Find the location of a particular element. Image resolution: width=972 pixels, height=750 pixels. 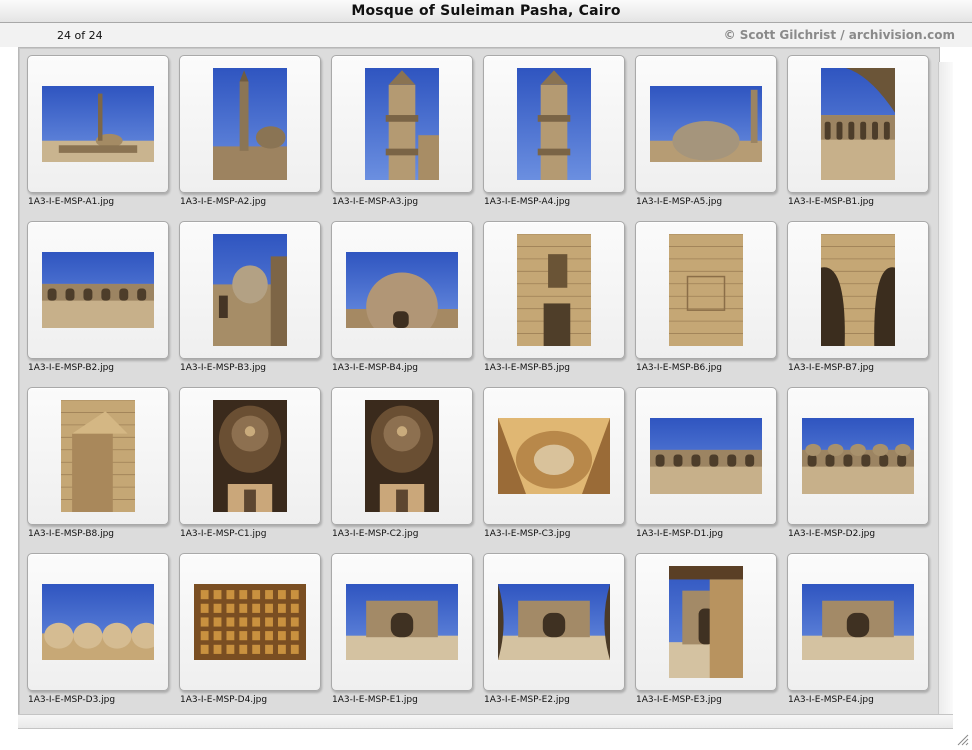

thumbnail-filename: 1A3-I-E-MSP-E3.jpg is located at coordinates (679, 700).